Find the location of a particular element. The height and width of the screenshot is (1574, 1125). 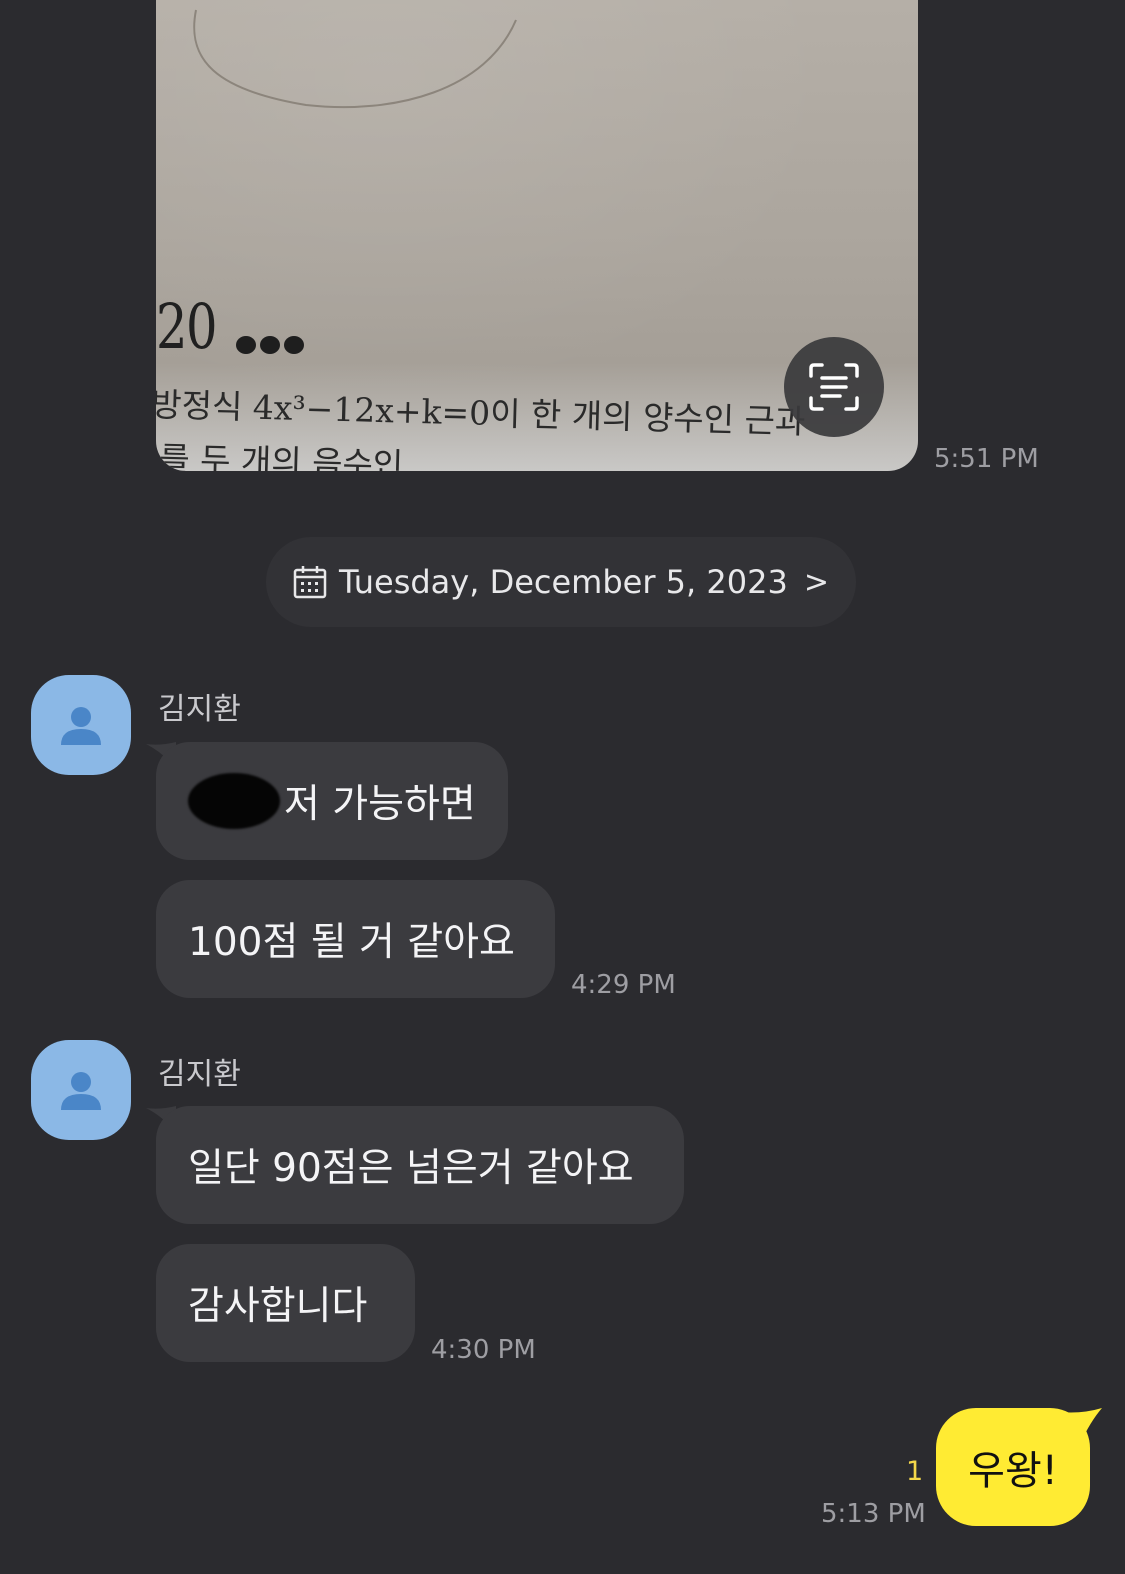

message-bubble: 100점 될 거 같아요 is located at coordinates (355, 939).